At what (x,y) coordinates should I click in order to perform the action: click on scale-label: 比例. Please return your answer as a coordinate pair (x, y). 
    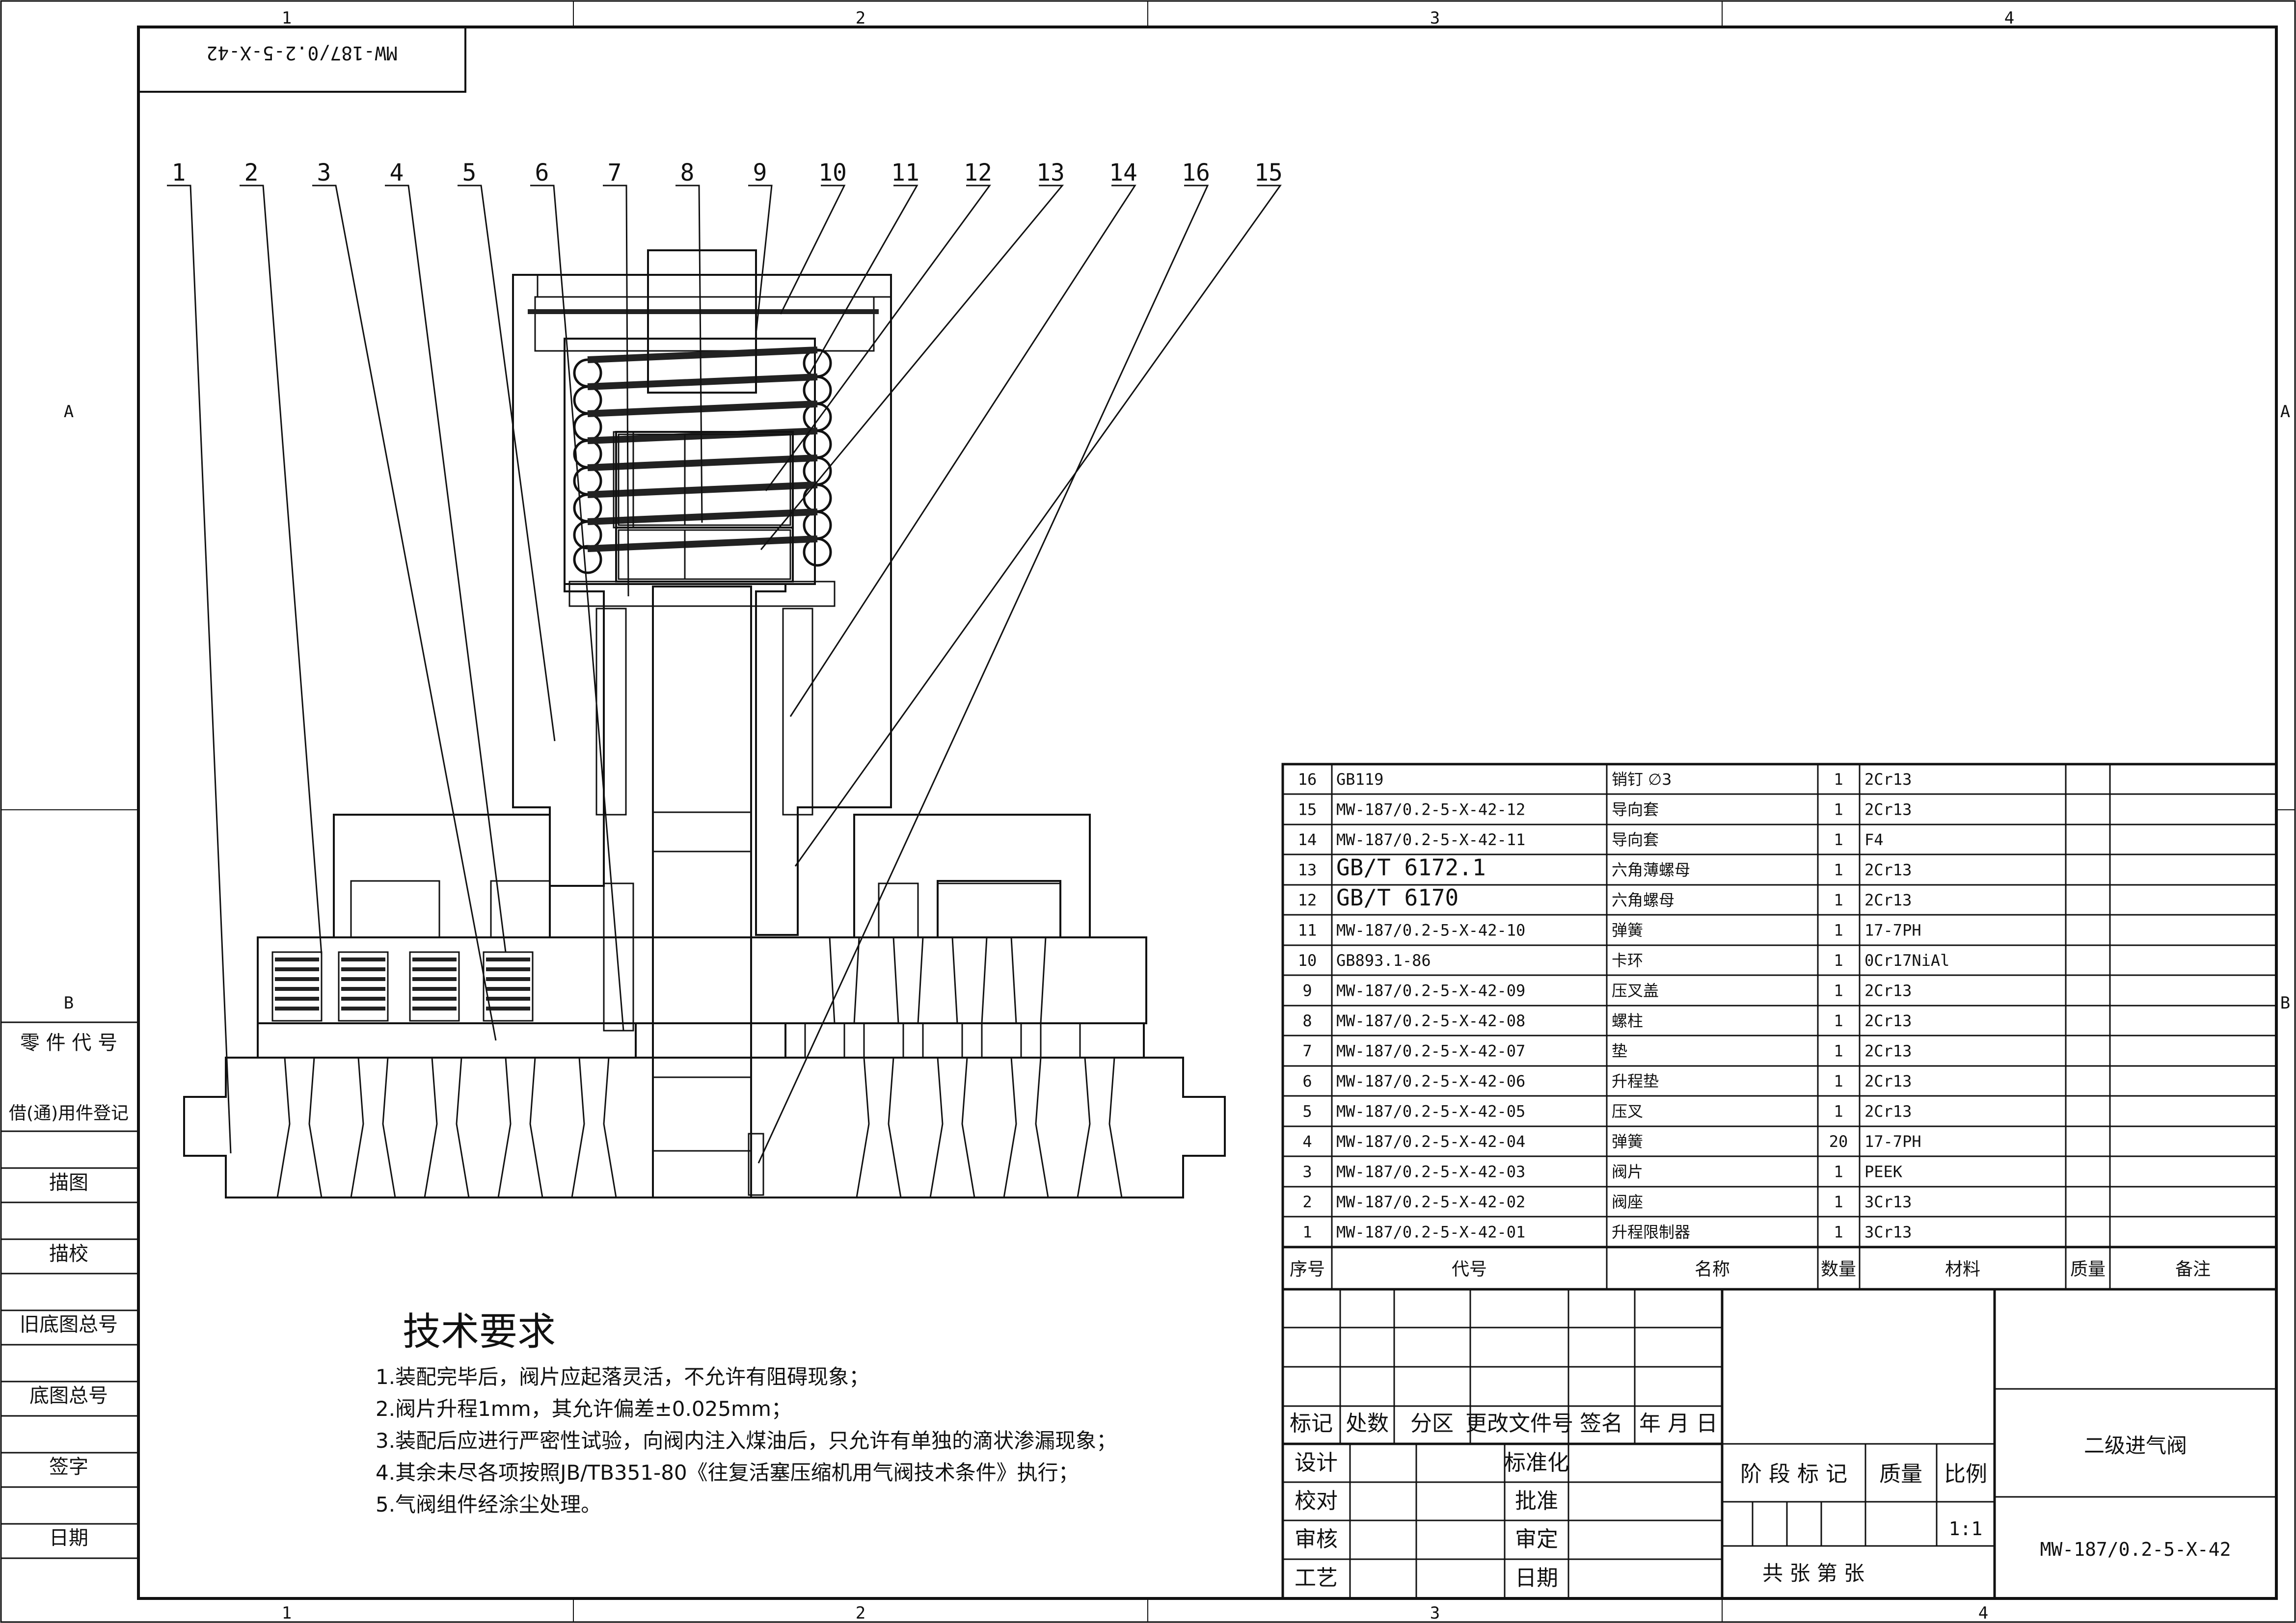
    Looking at the image, I should click on (1965, 1474).